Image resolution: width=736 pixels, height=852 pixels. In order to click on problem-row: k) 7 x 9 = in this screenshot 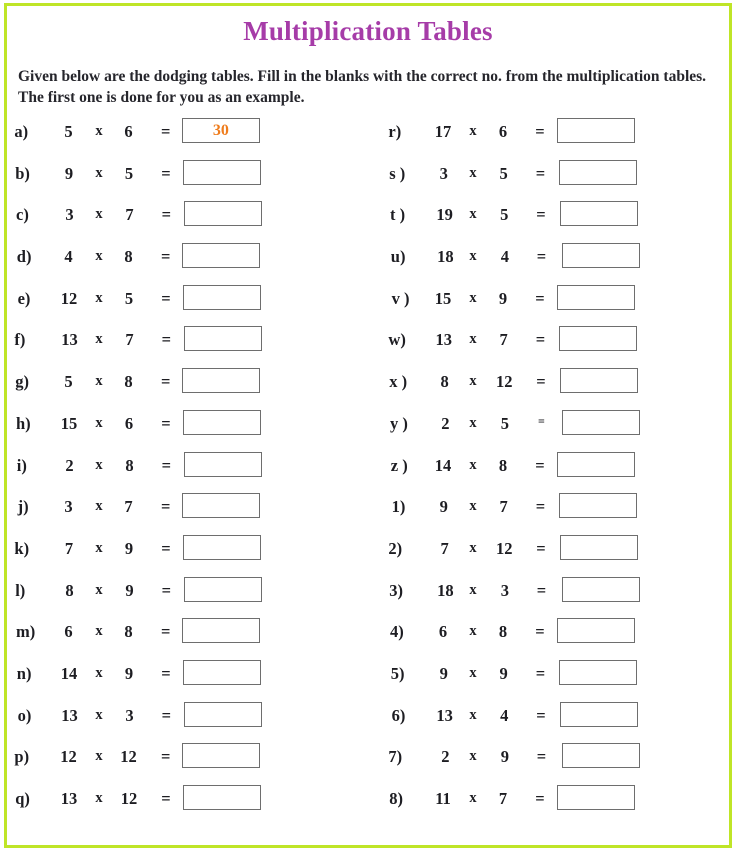, I will do `click(180, 557)`.